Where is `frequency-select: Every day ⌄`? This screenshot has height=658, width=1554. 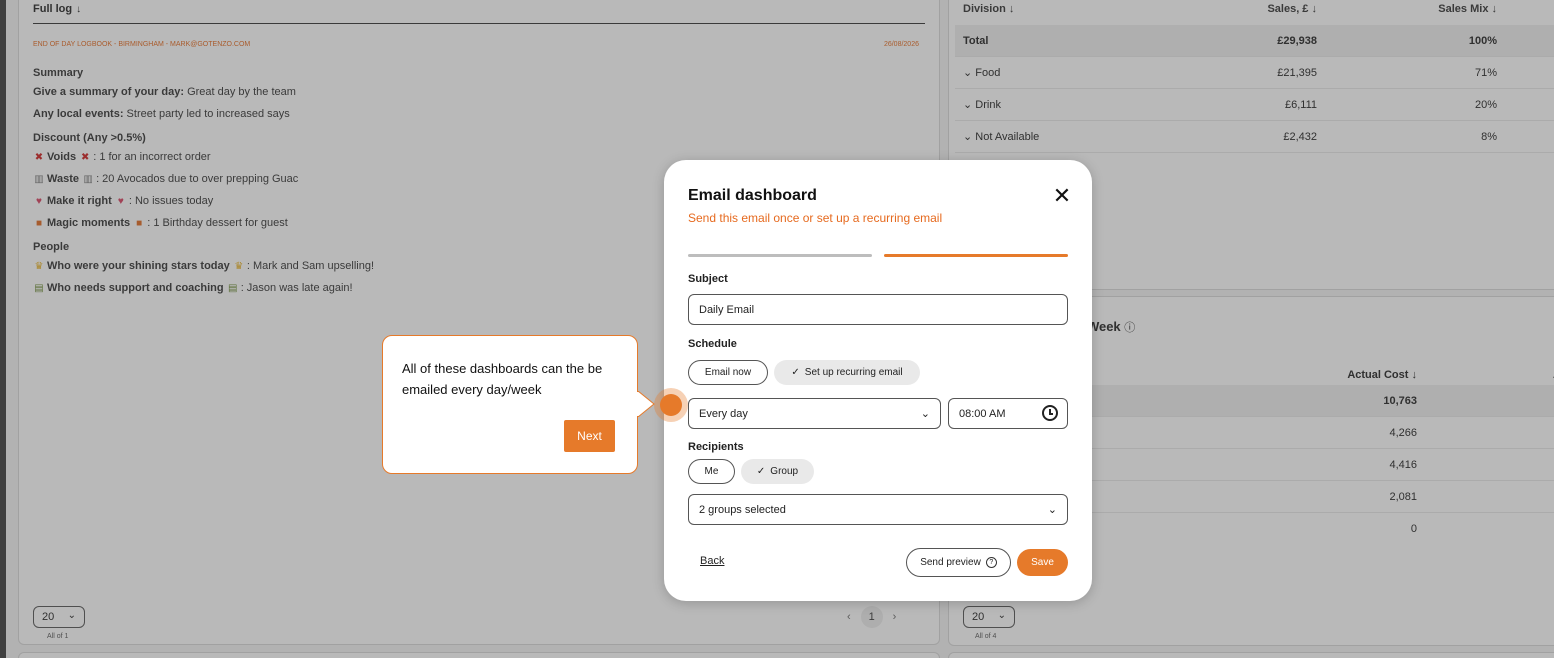
frequency-select: Every day ⌄ is located at coordinates (814, 413).